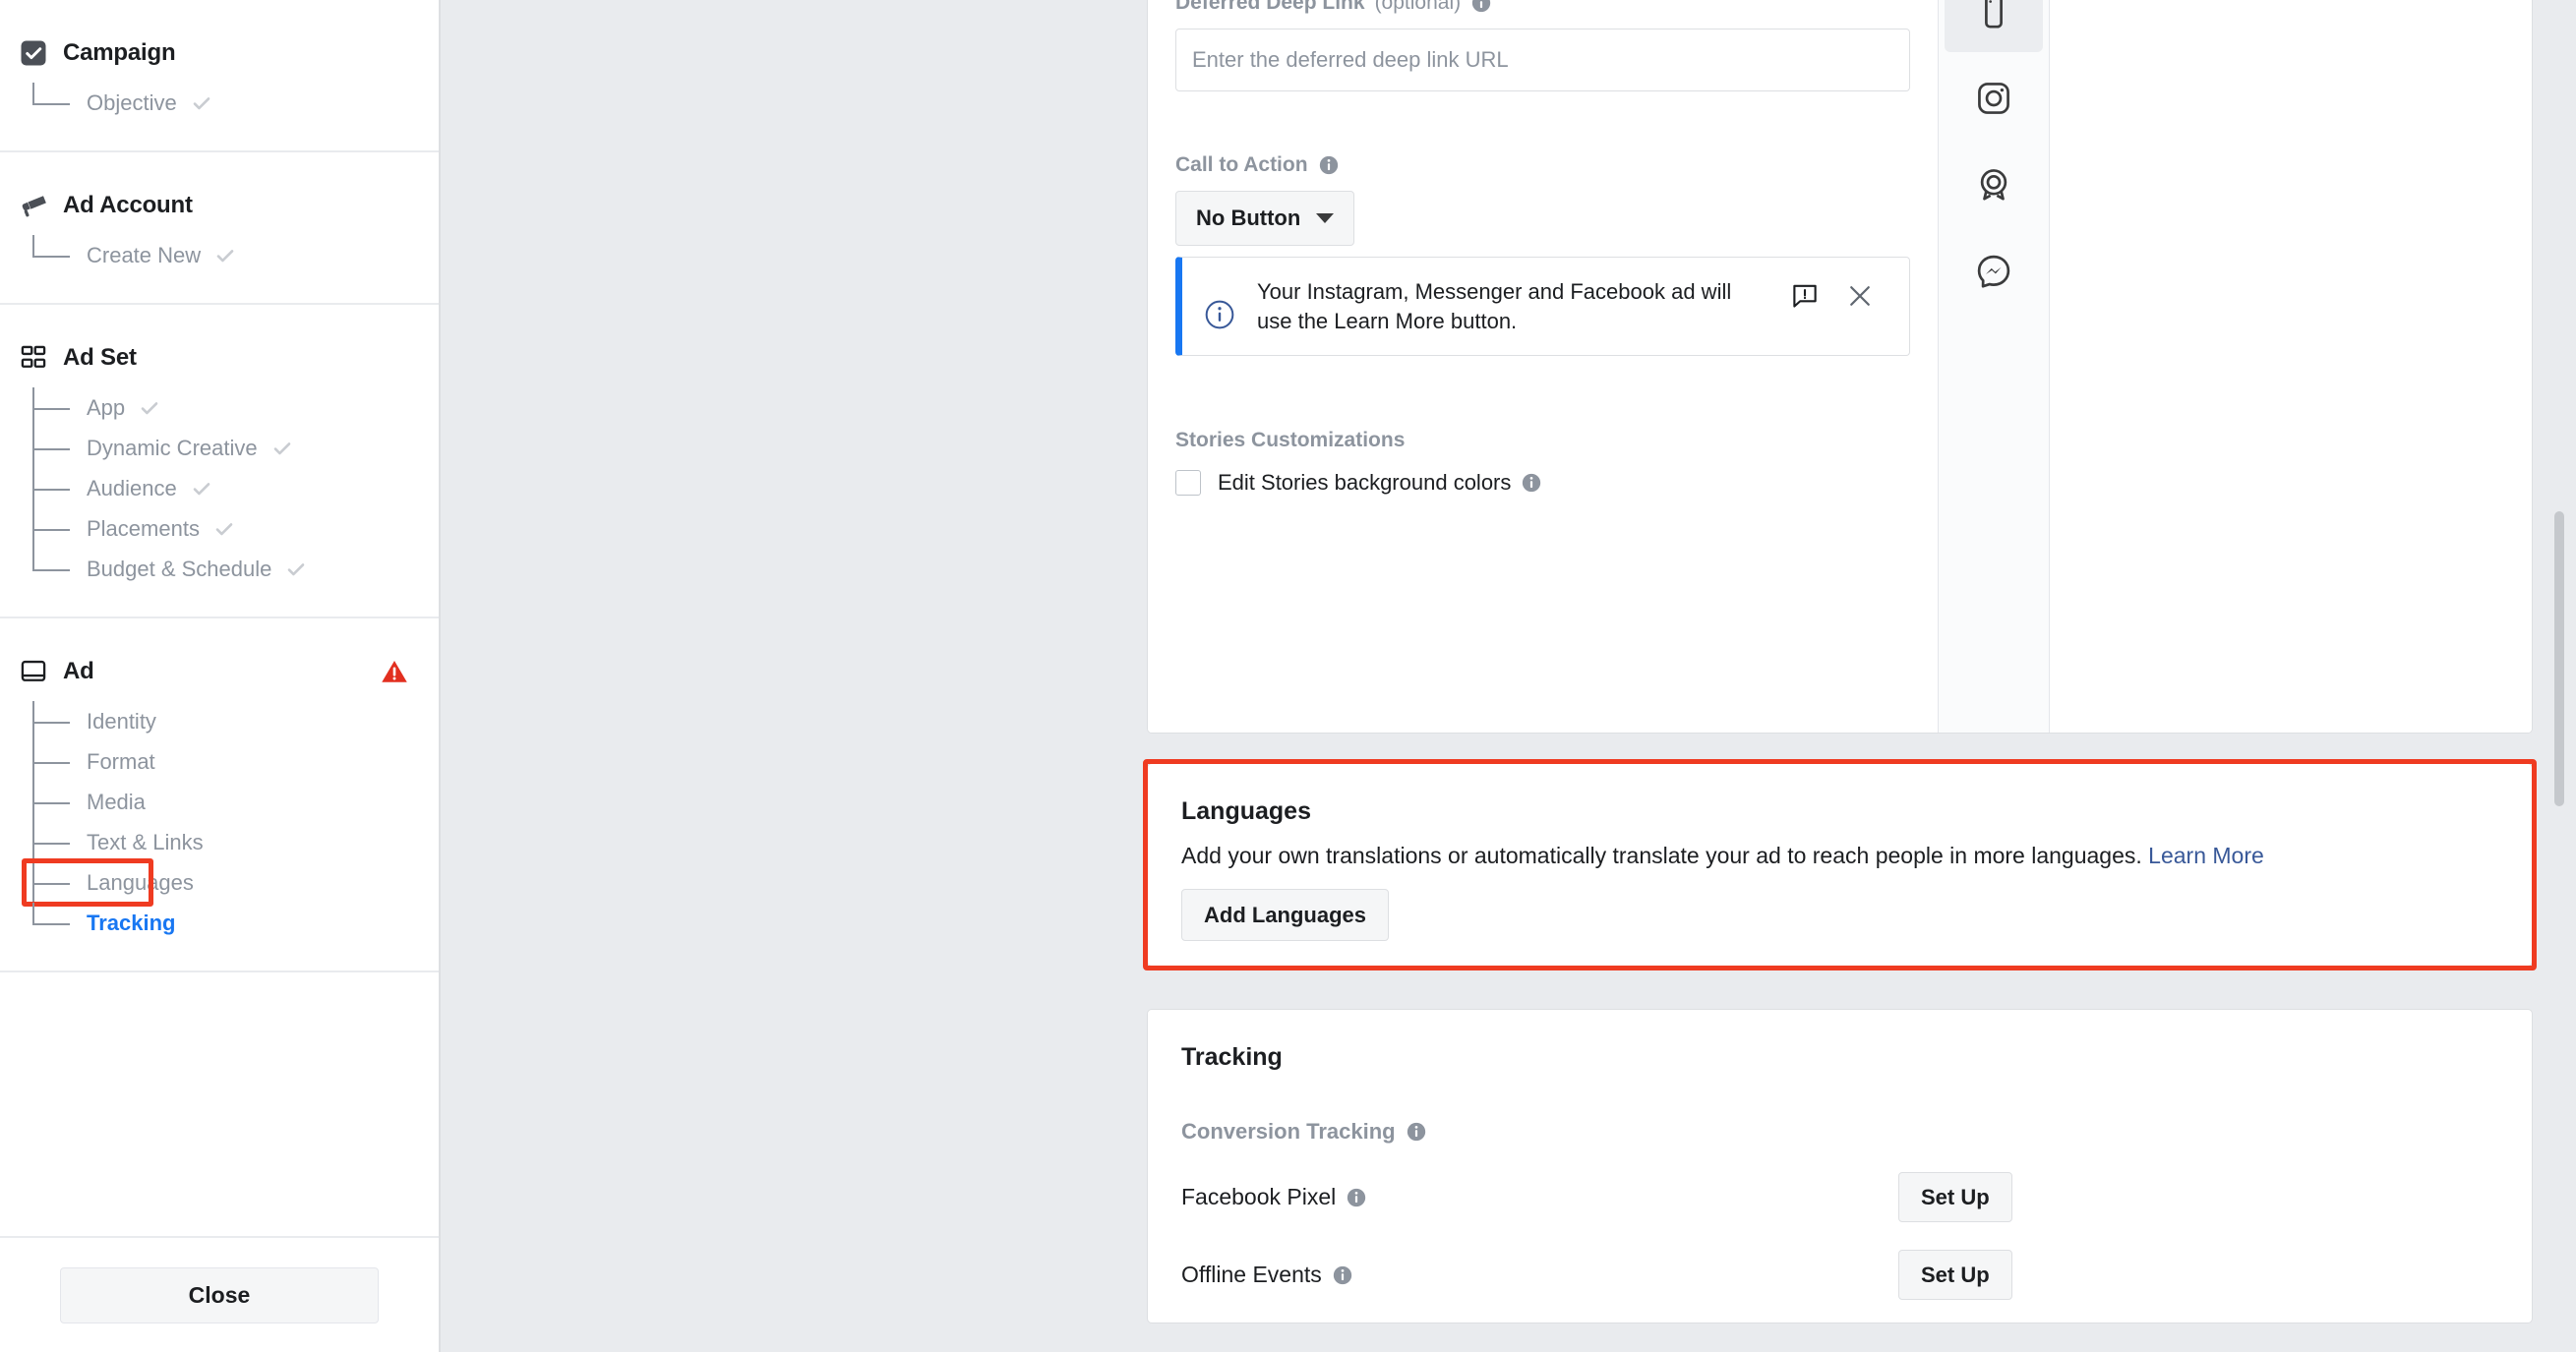  I want to click on tracking-row-offline-events: Offline Events Set Up, so click(1839, 1275).